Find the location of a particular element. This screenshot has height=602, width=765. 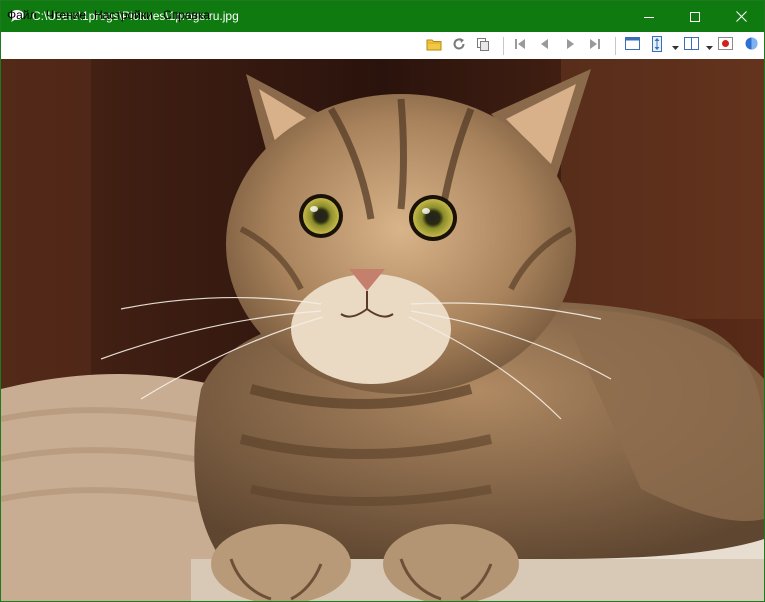

next-icon is located at coordinates (570, 46).